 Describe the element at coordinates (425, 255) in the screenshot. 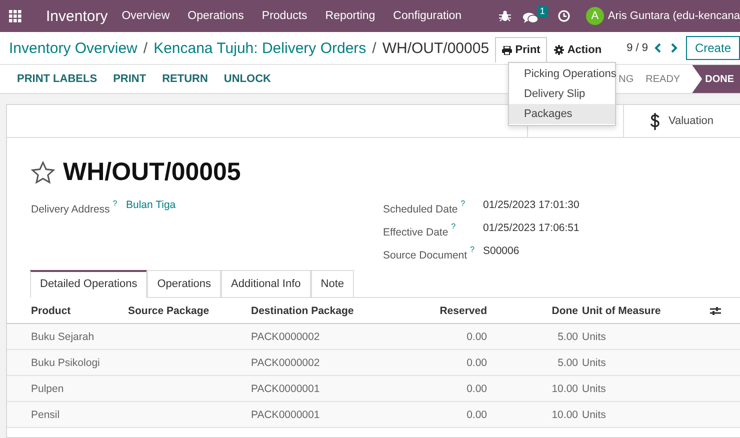

I see `field-label: Source Document` at that location.